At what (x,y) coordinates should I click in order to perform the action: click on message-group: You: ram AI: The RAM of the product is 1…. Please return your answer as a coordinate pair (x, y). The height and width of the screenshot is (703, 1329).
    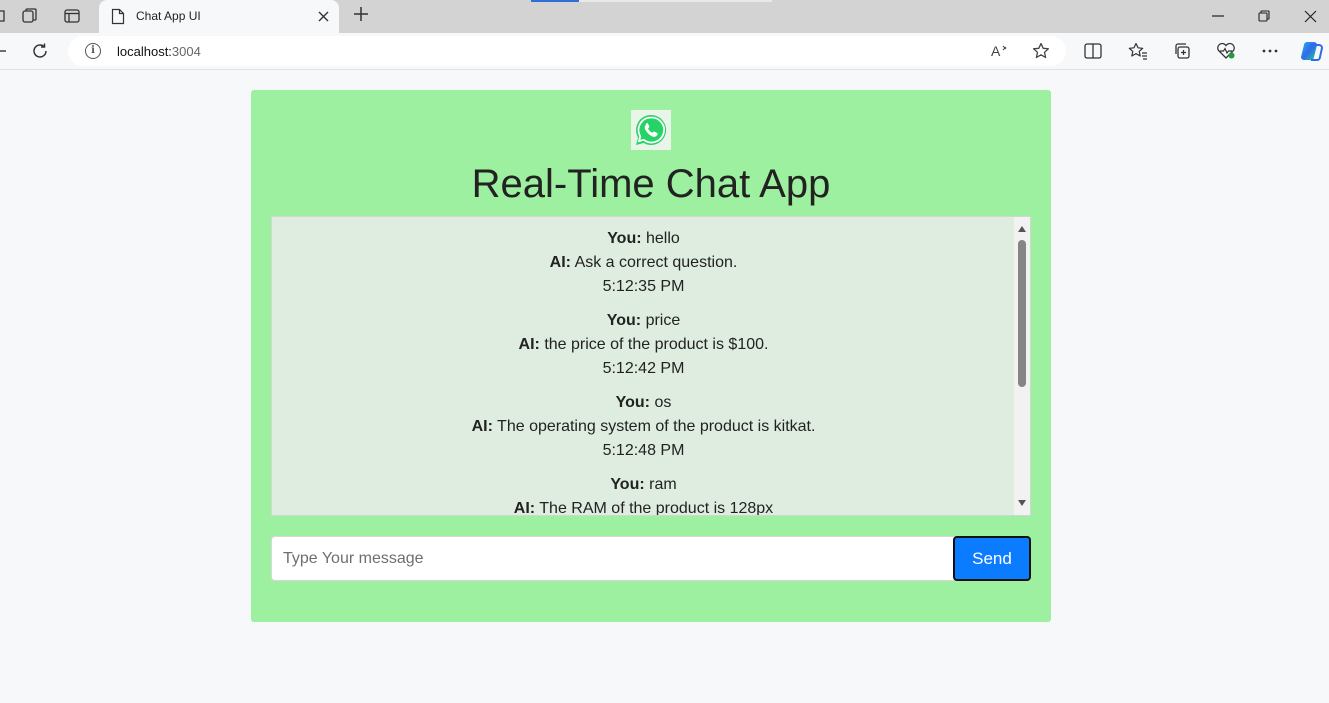
    Looking at the image, I should click on (643, 494).